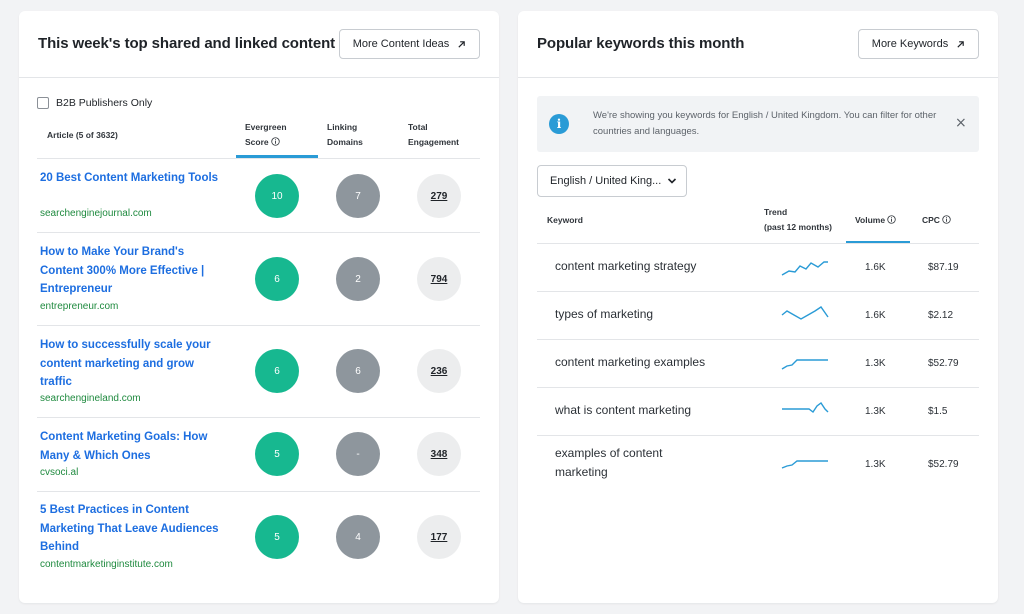  I want to click on evergreen-score-header: Evergreen Score, so click(266, 135).